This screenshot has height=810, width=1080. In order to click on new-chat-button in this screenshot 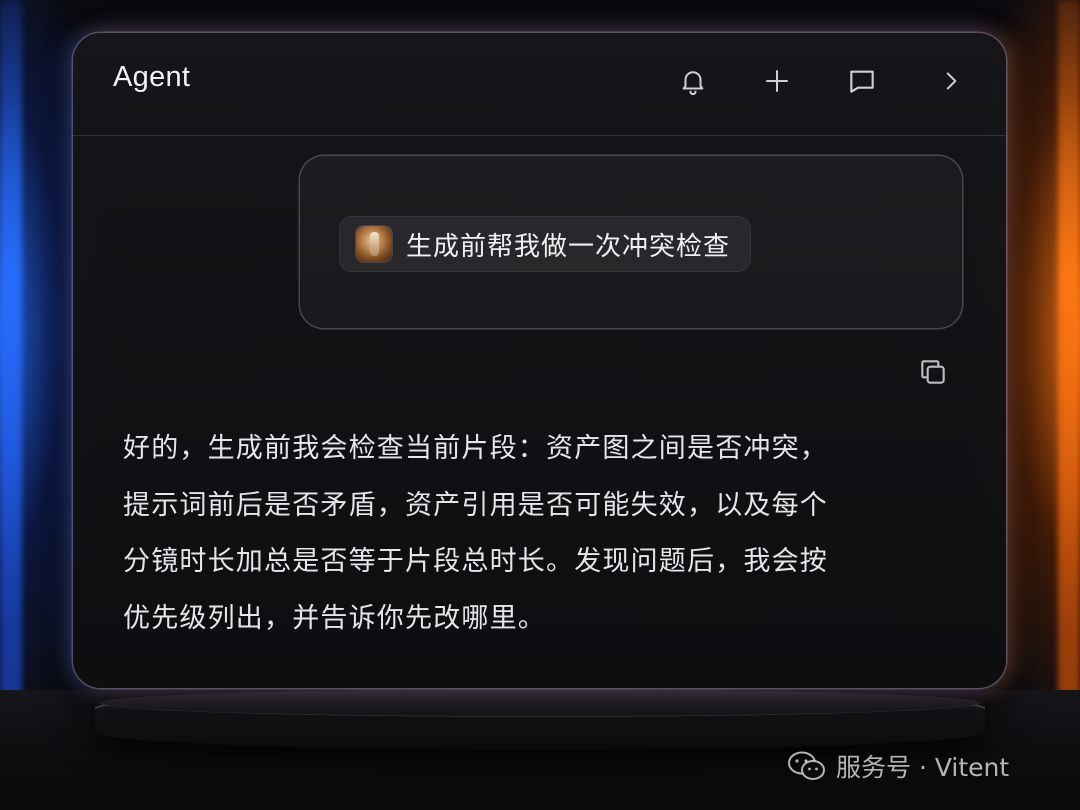, I will do `click(777, 81)`.